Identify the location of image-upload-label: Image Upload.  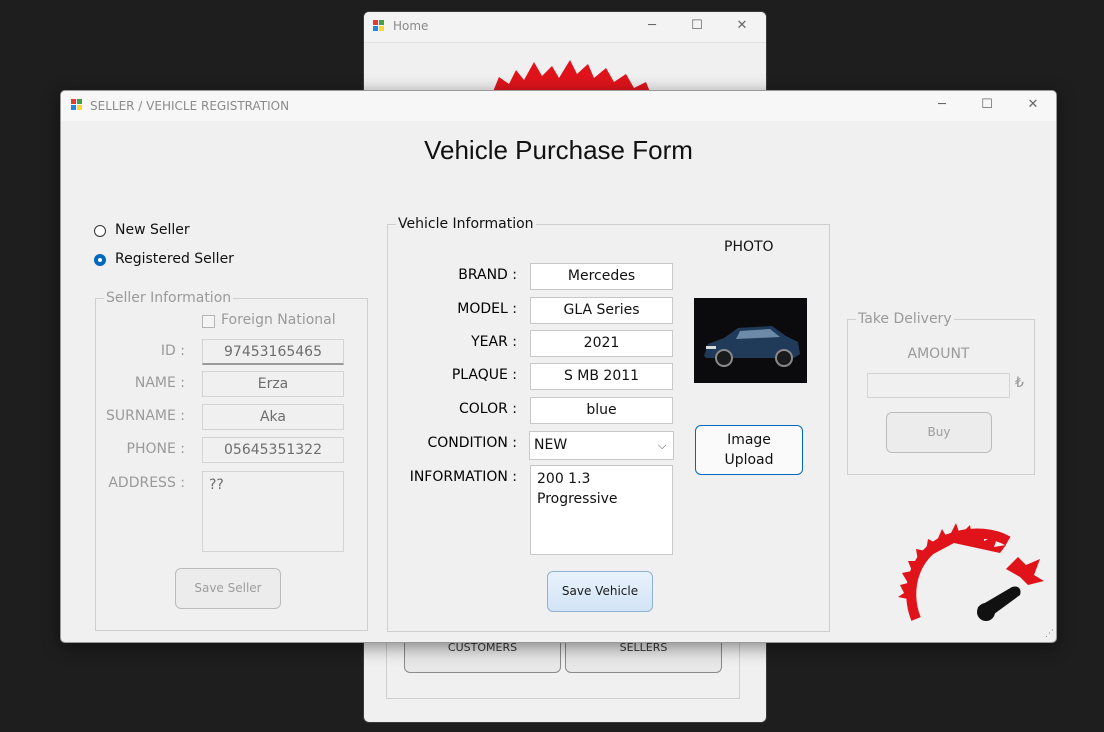
(749, 450).